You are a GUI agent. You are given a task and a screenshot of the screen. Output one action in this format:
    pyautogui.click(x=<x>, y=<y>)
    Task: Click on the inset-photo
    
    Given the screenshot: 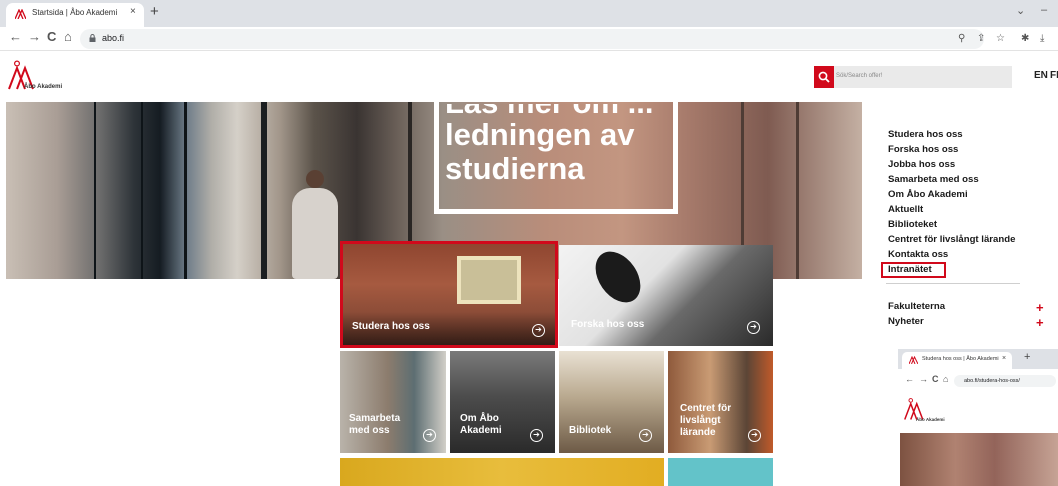 What is the action you would take?
    pyautogui.click(x=979, y=459)
    